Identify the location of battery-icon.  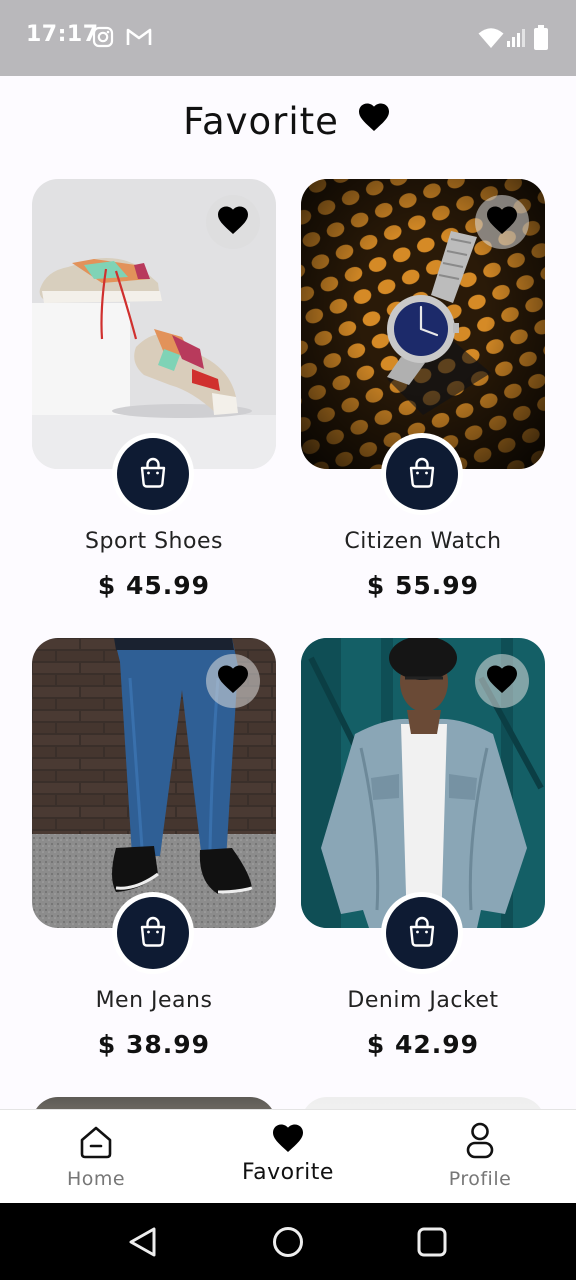
(541, 40).